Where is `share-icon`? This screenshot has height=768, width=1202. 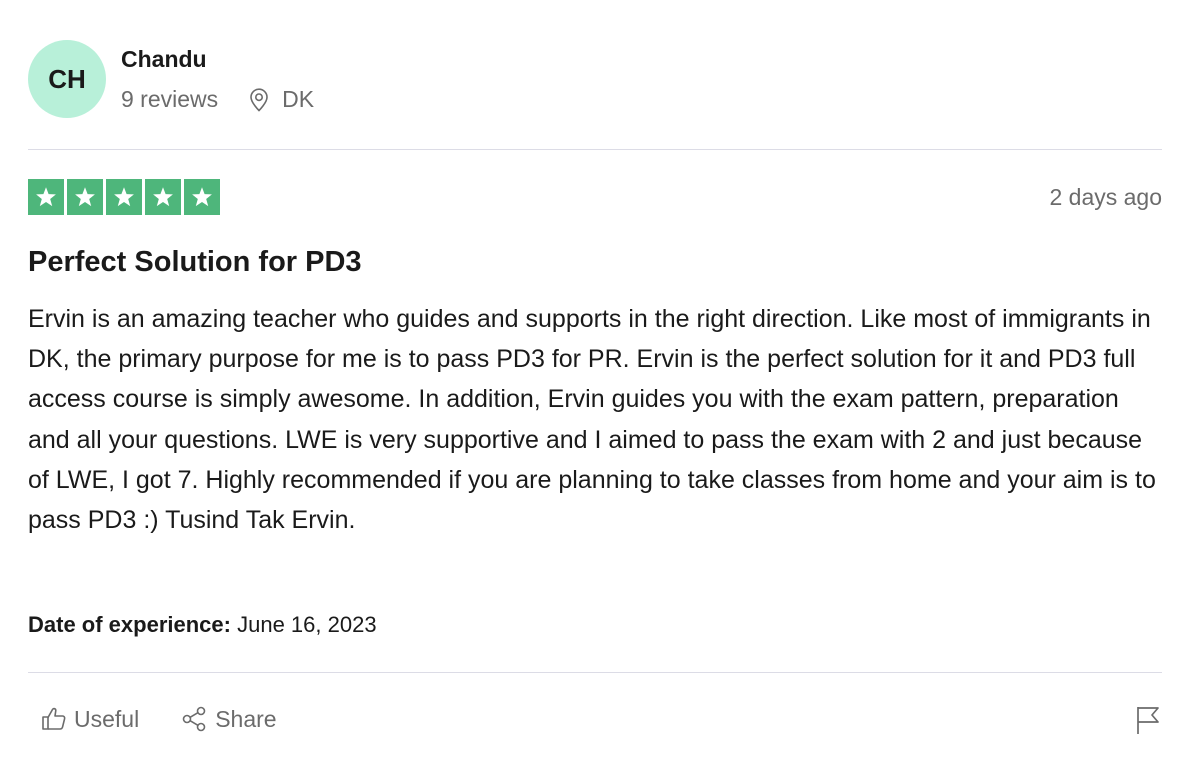 share-icon is located at coordinates (194, 719).